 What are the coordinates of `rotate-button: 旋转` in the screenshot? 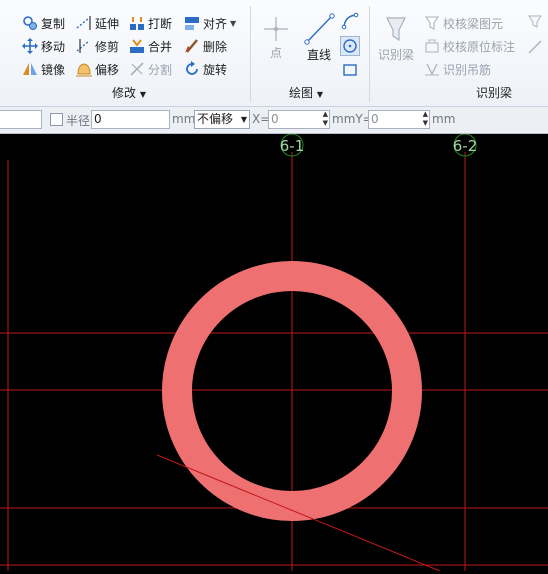 It's located at (205, 69).